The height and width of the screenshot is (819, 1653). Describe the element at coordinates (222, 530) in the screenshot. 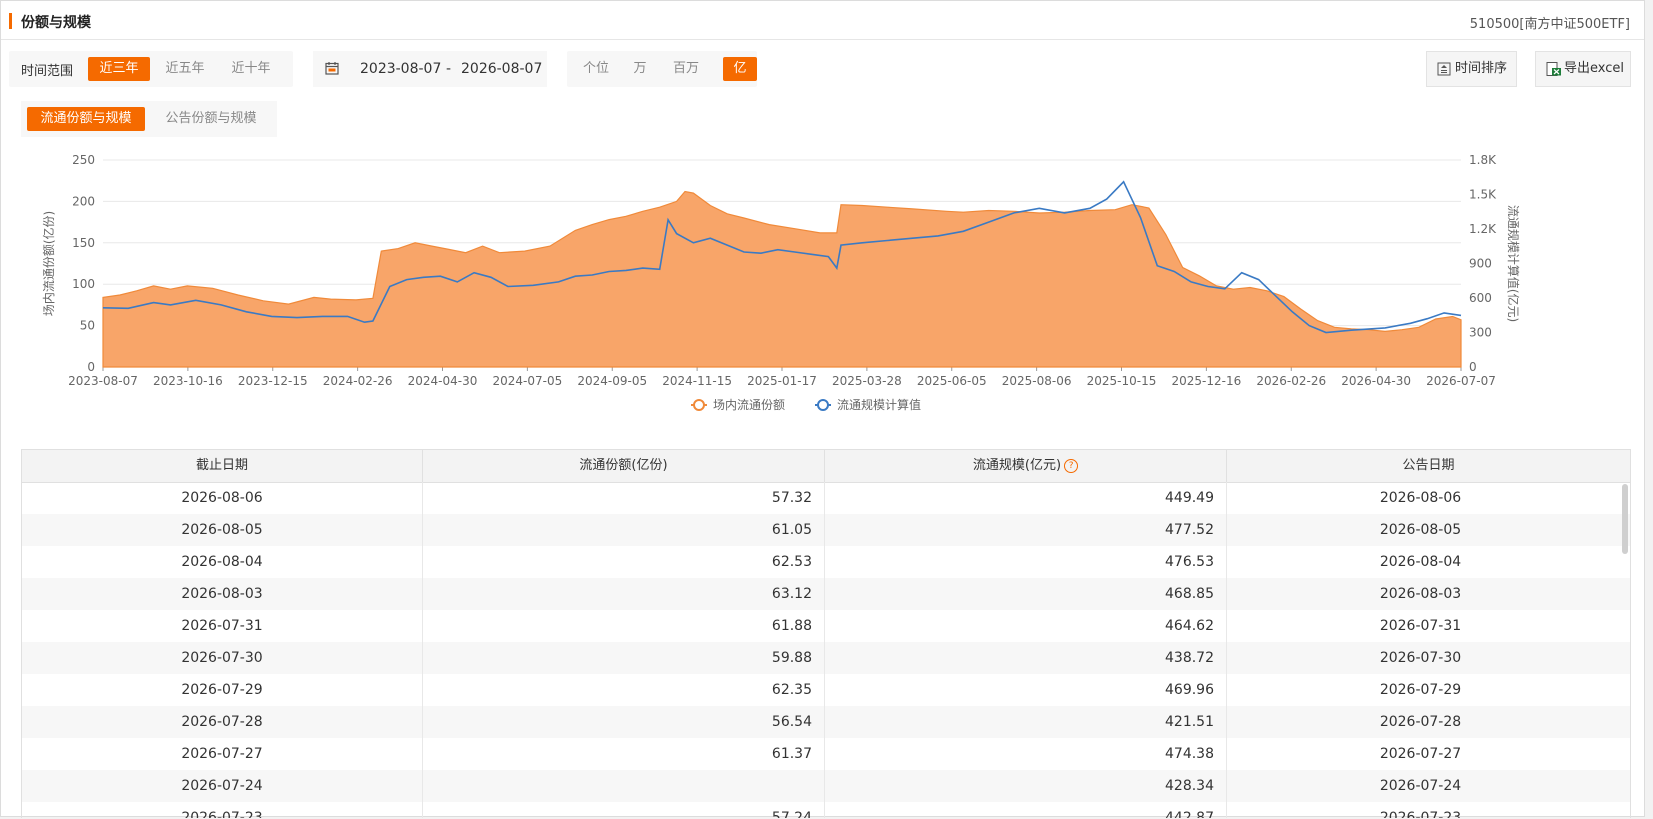

I see `cell-cutoff-date: 2026-08-05` at that location.